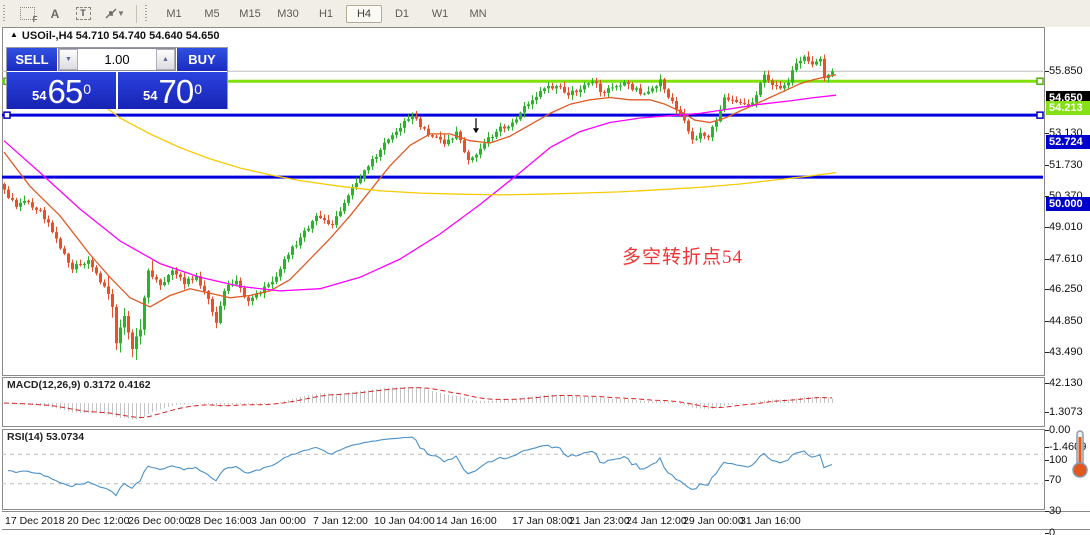  What do you see at coordinates (68, 59) in the screenshot?
I see `volume-decrease-button: ▼` at bounding box center [68, 59].